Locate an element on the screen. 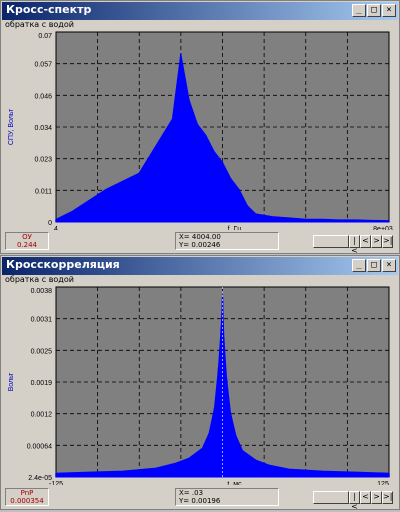  cursor-readout: X= 4004.00 Y= 0.00246 is located at coordinates (227, 241).